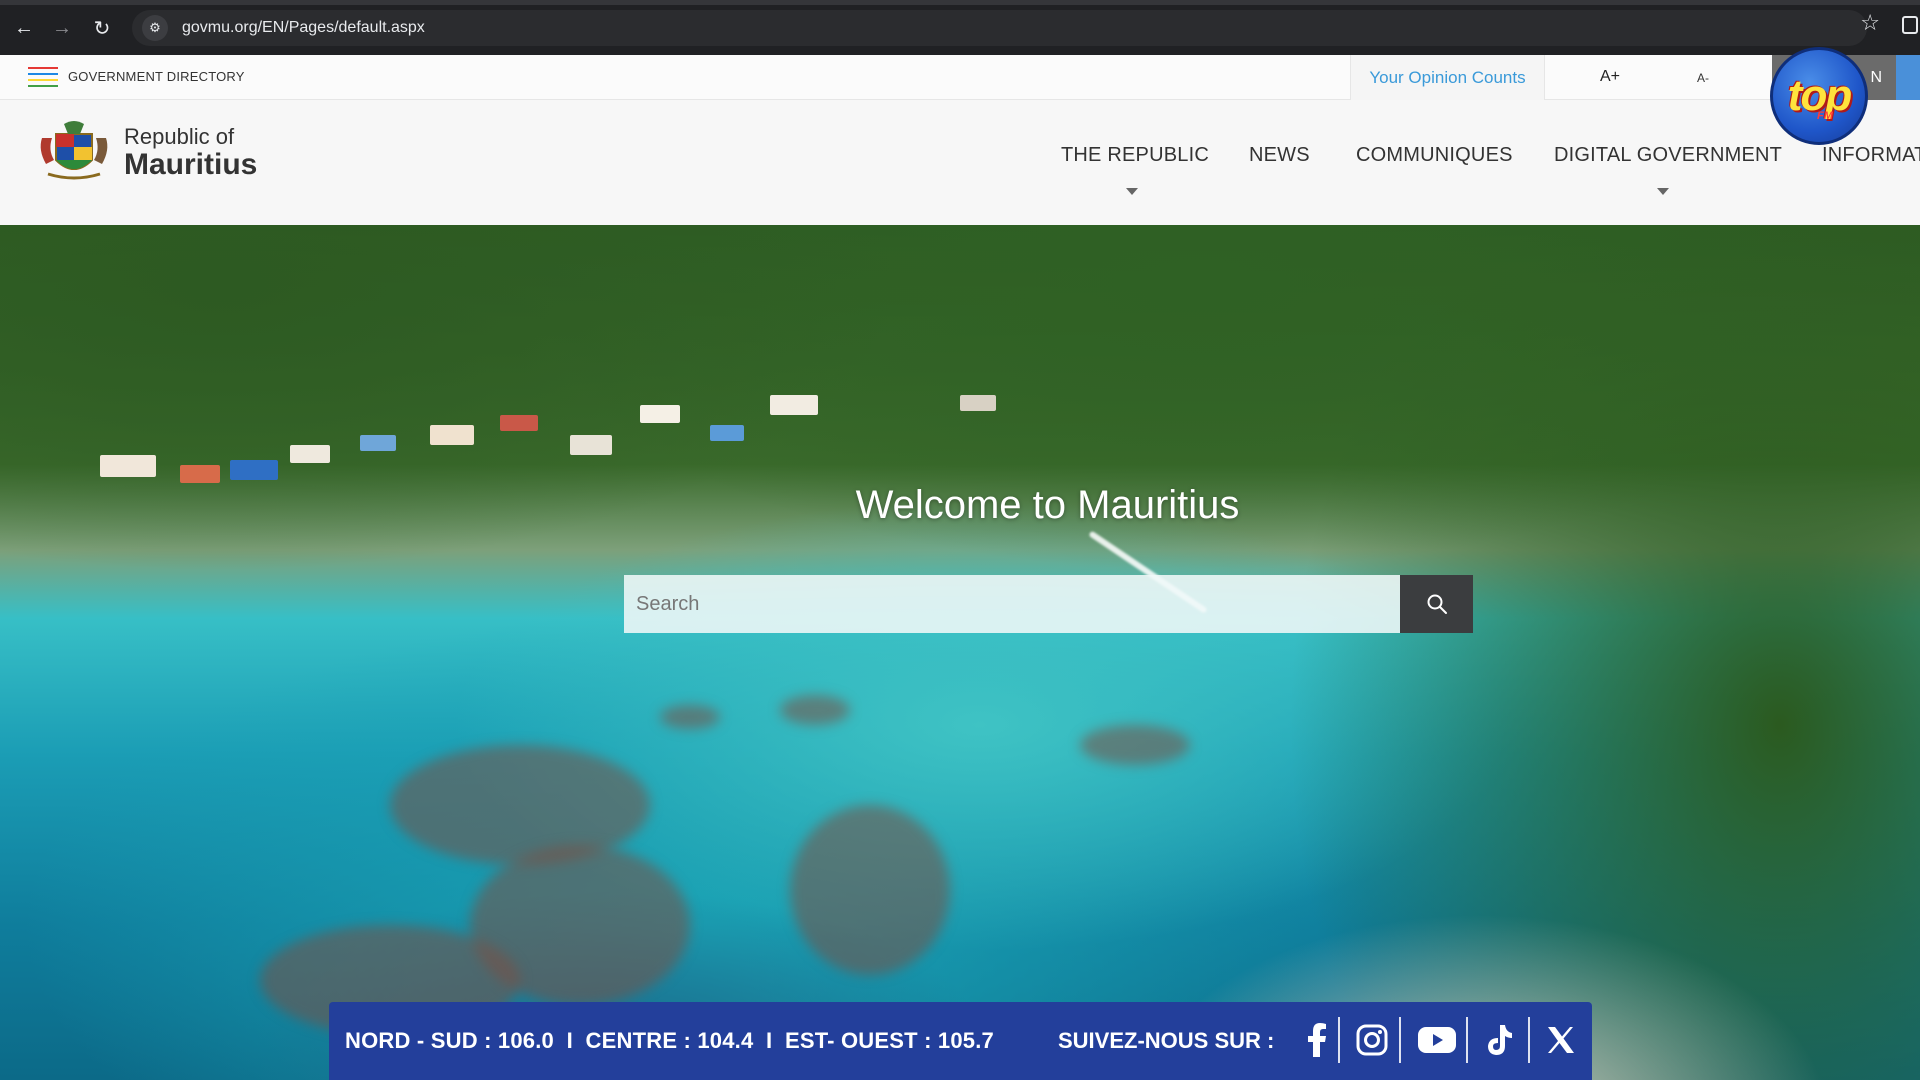  What do you see at coordinates (74, 152) in the screenshot?
I see `coat-of-arms-logo` at bounding box center [74, 152].